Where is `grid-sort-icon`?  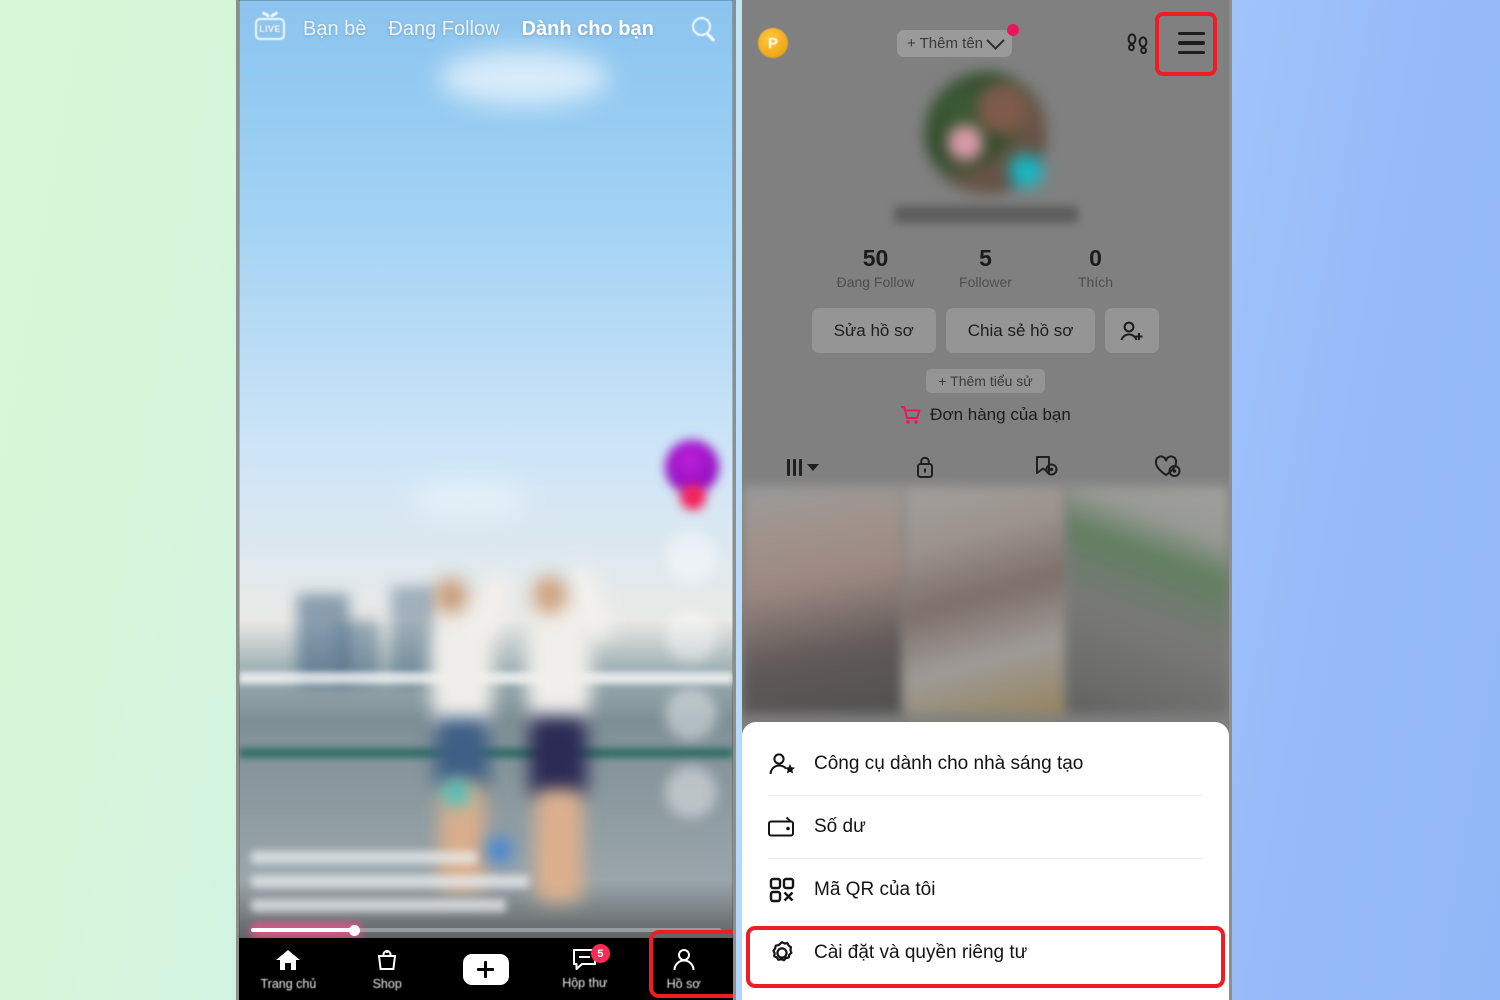
grid-sort-icon is located at coordinates (794, 467).